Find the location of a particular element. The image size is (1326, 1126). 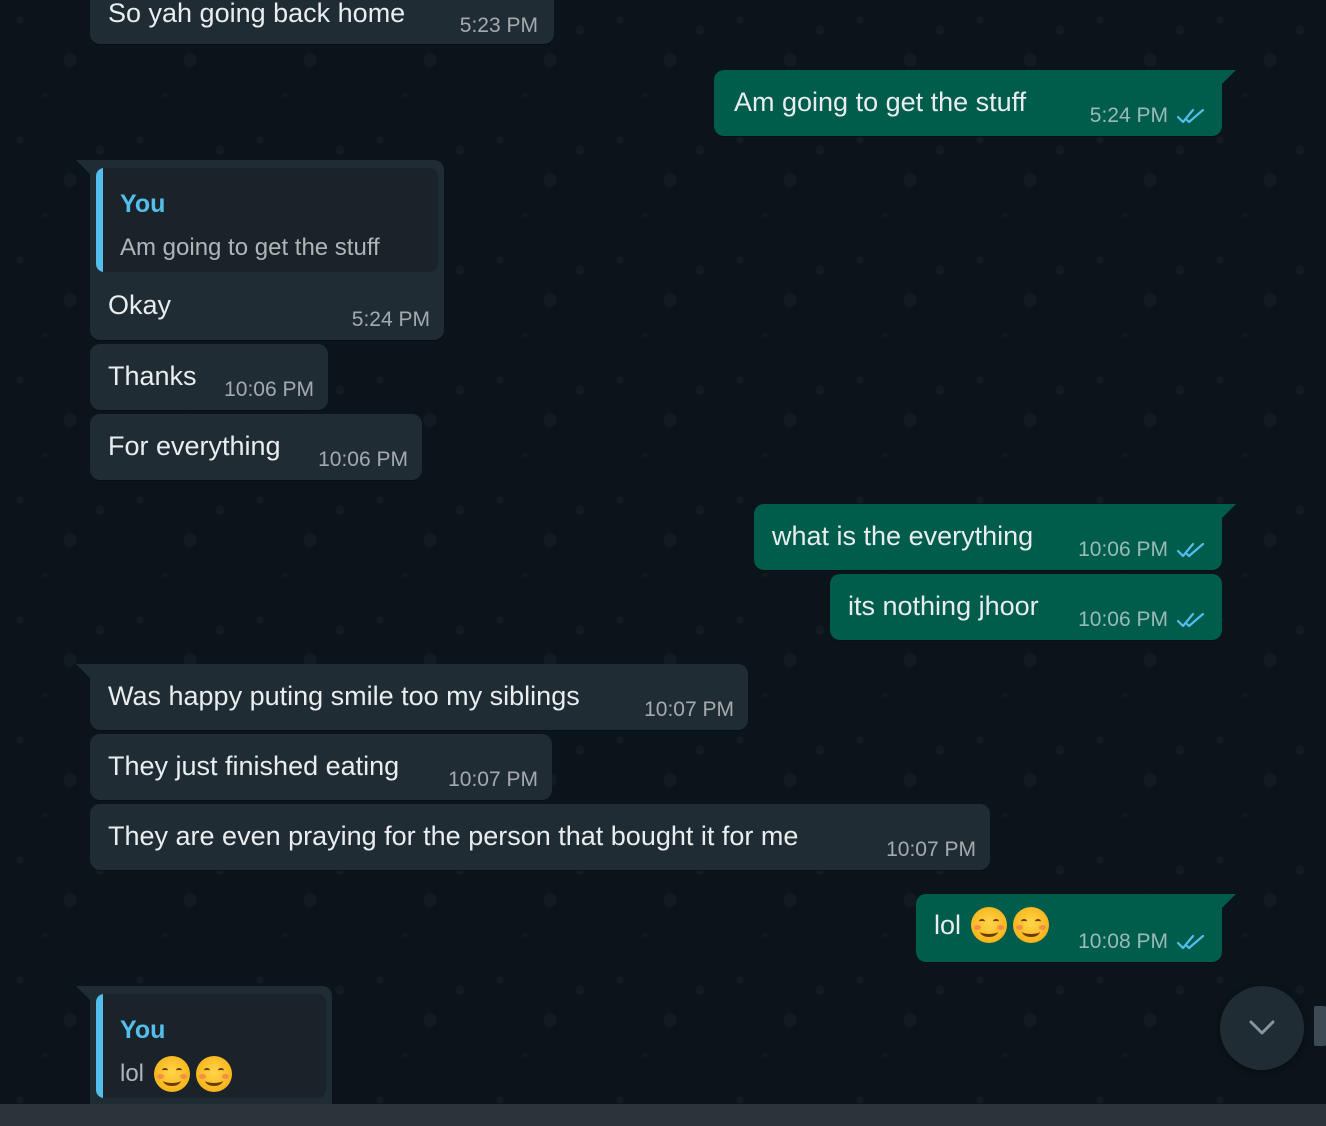

chevron-down-icon is located at coordinates (1262, 1027).